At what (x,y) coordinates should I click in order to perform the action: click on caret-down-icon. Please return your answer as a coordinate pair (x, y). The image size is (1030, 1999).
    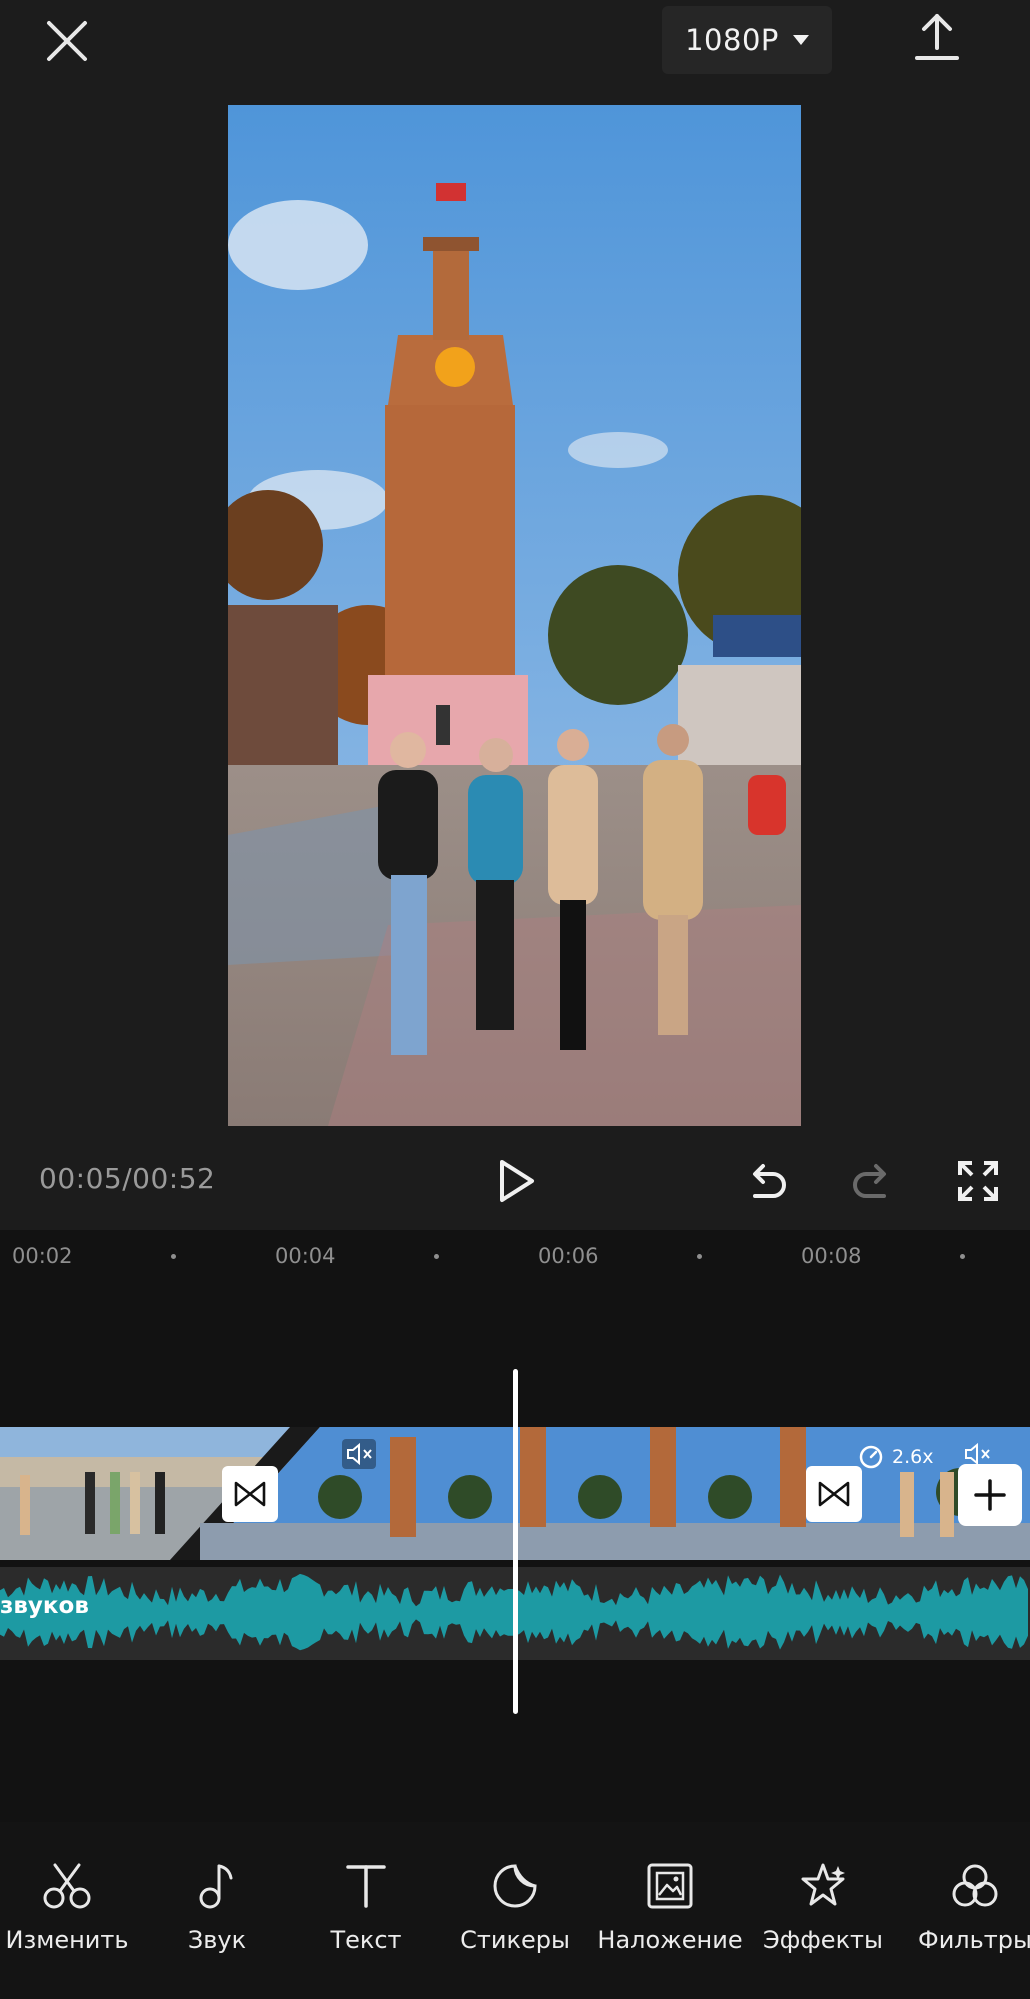
    Looking at the image, I should click on (800, 40).